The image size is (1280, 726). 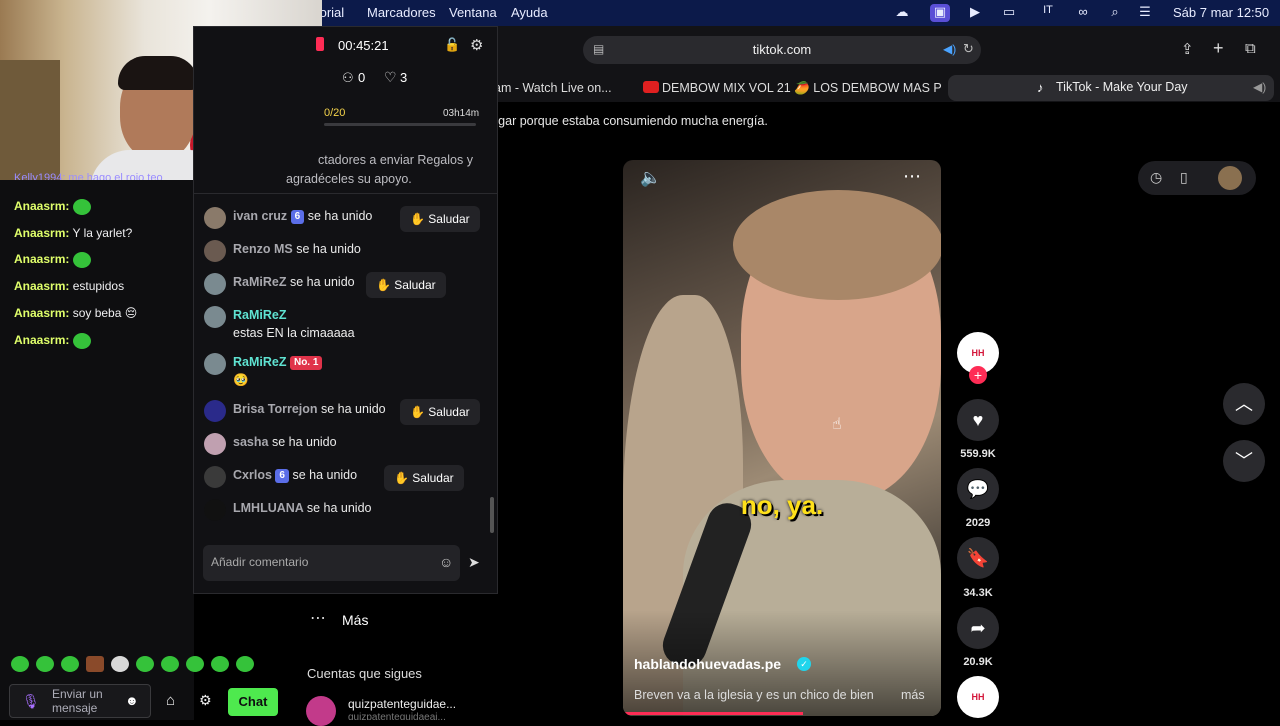 I want to click on autoscroll-icon: ◷, so click(x=1156, y=177).